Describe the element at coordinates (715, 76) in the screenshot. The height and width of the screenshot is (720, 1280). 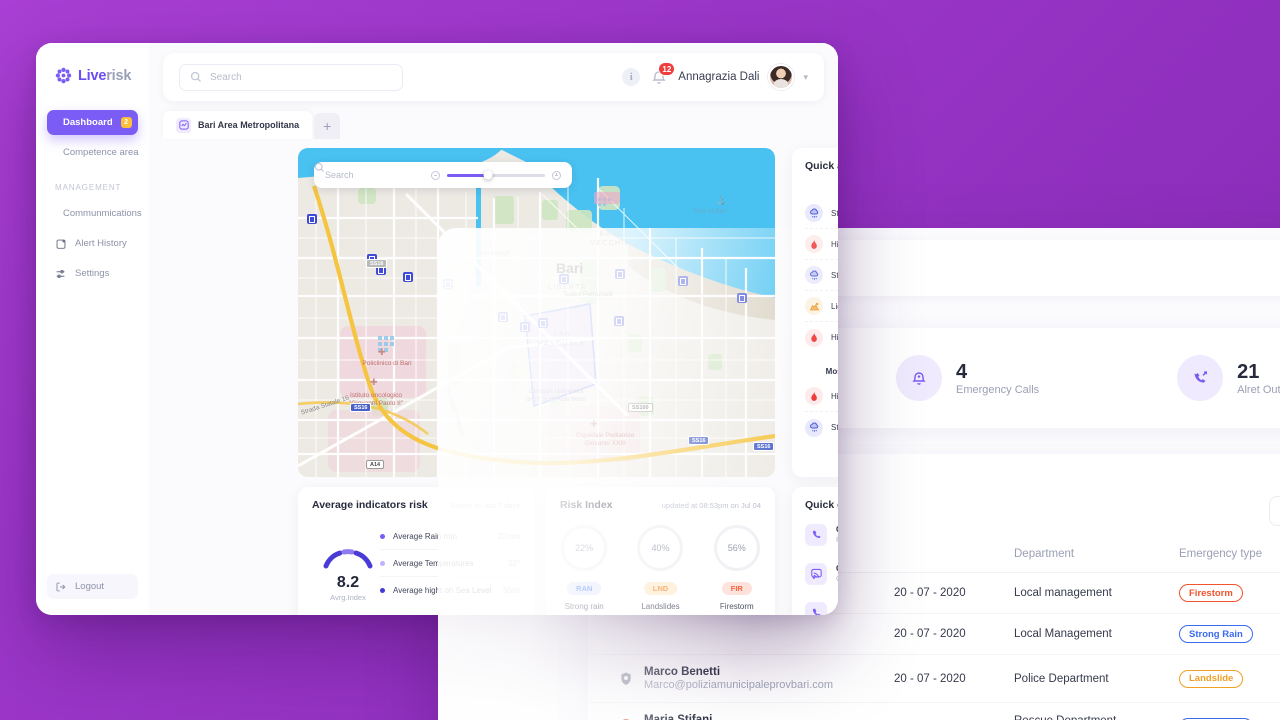
I see `account-area: i 12 Annagrazia Dali ▾` at that location.